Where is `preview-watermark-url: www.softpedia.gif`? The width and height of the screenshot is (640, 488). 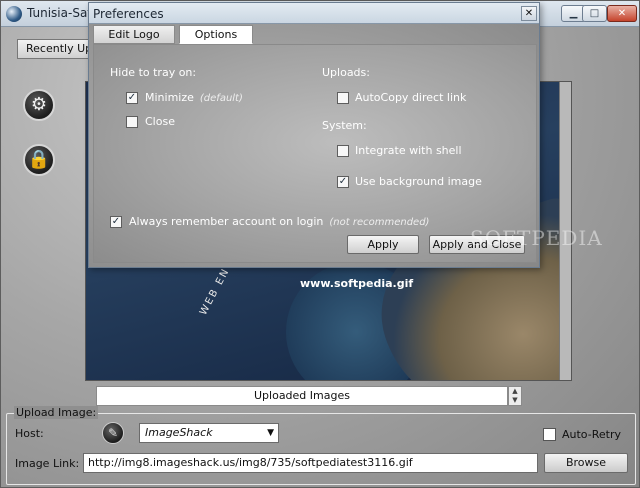
preview-watermark-url: www.softpedia.gif is located at coordinates (357, 283).